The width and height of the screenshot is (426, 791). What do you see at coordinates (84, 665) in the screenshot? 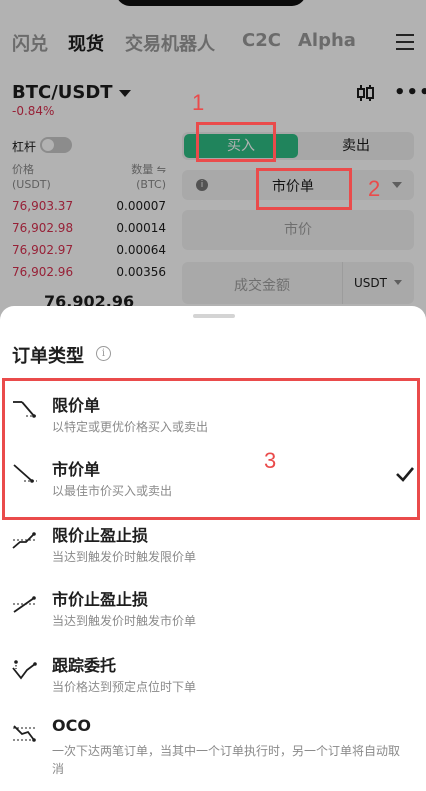
I see `option-title: 跟踪委托` at bounding box center [84, 665].